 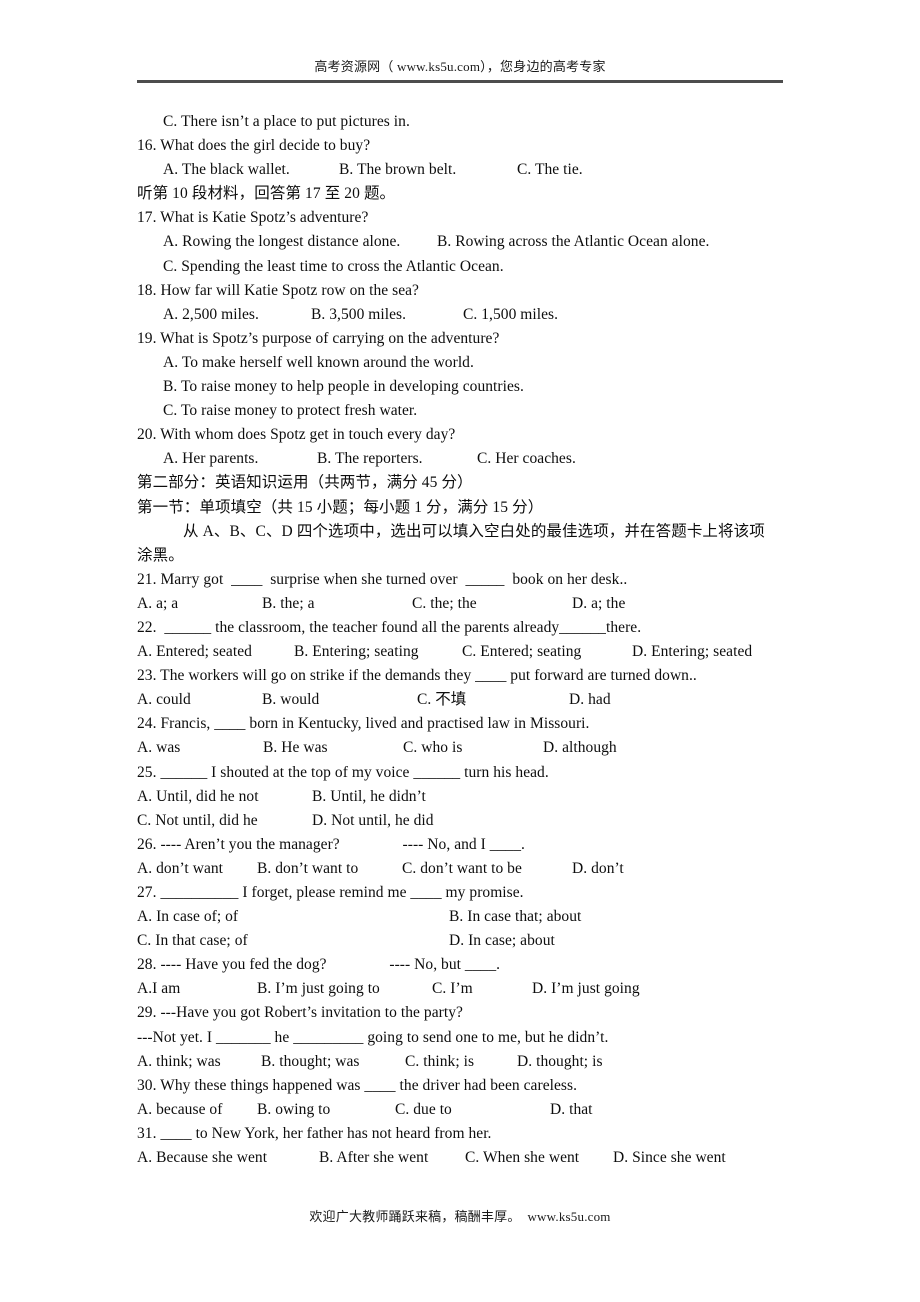 I want to click on question-28-option-b: B. I’m just going to, so click(x=318, y=989).